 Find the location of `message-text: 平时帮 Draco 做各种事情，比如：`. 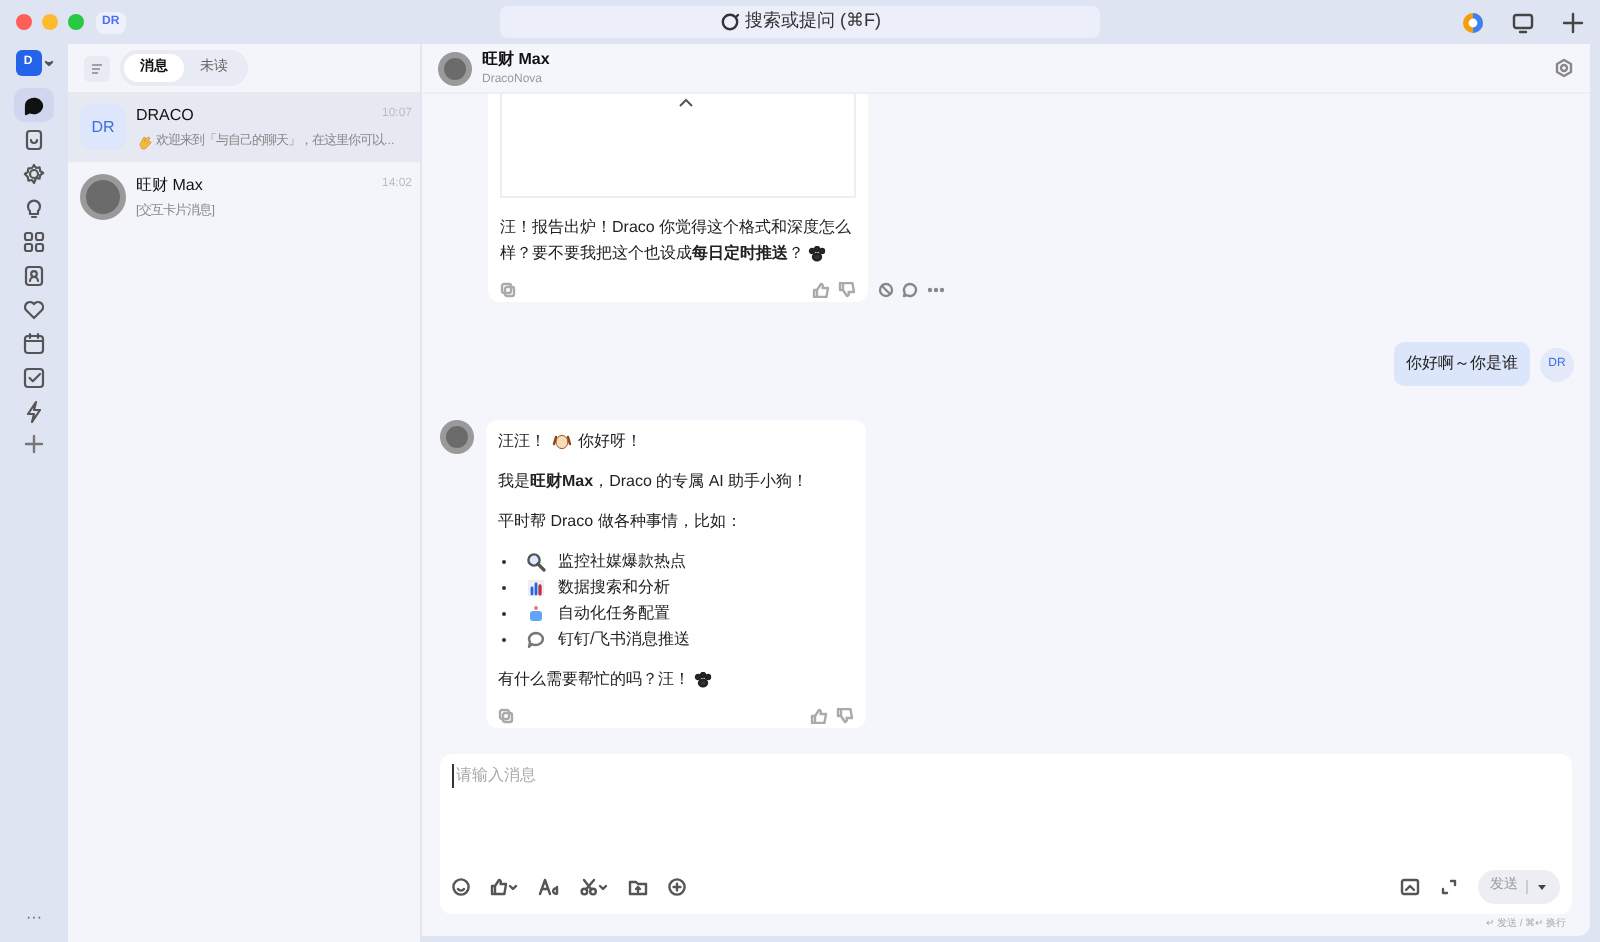

message-text: 平时帮 Draco 做各种事情，比如： is located at coordinates (621, 522).